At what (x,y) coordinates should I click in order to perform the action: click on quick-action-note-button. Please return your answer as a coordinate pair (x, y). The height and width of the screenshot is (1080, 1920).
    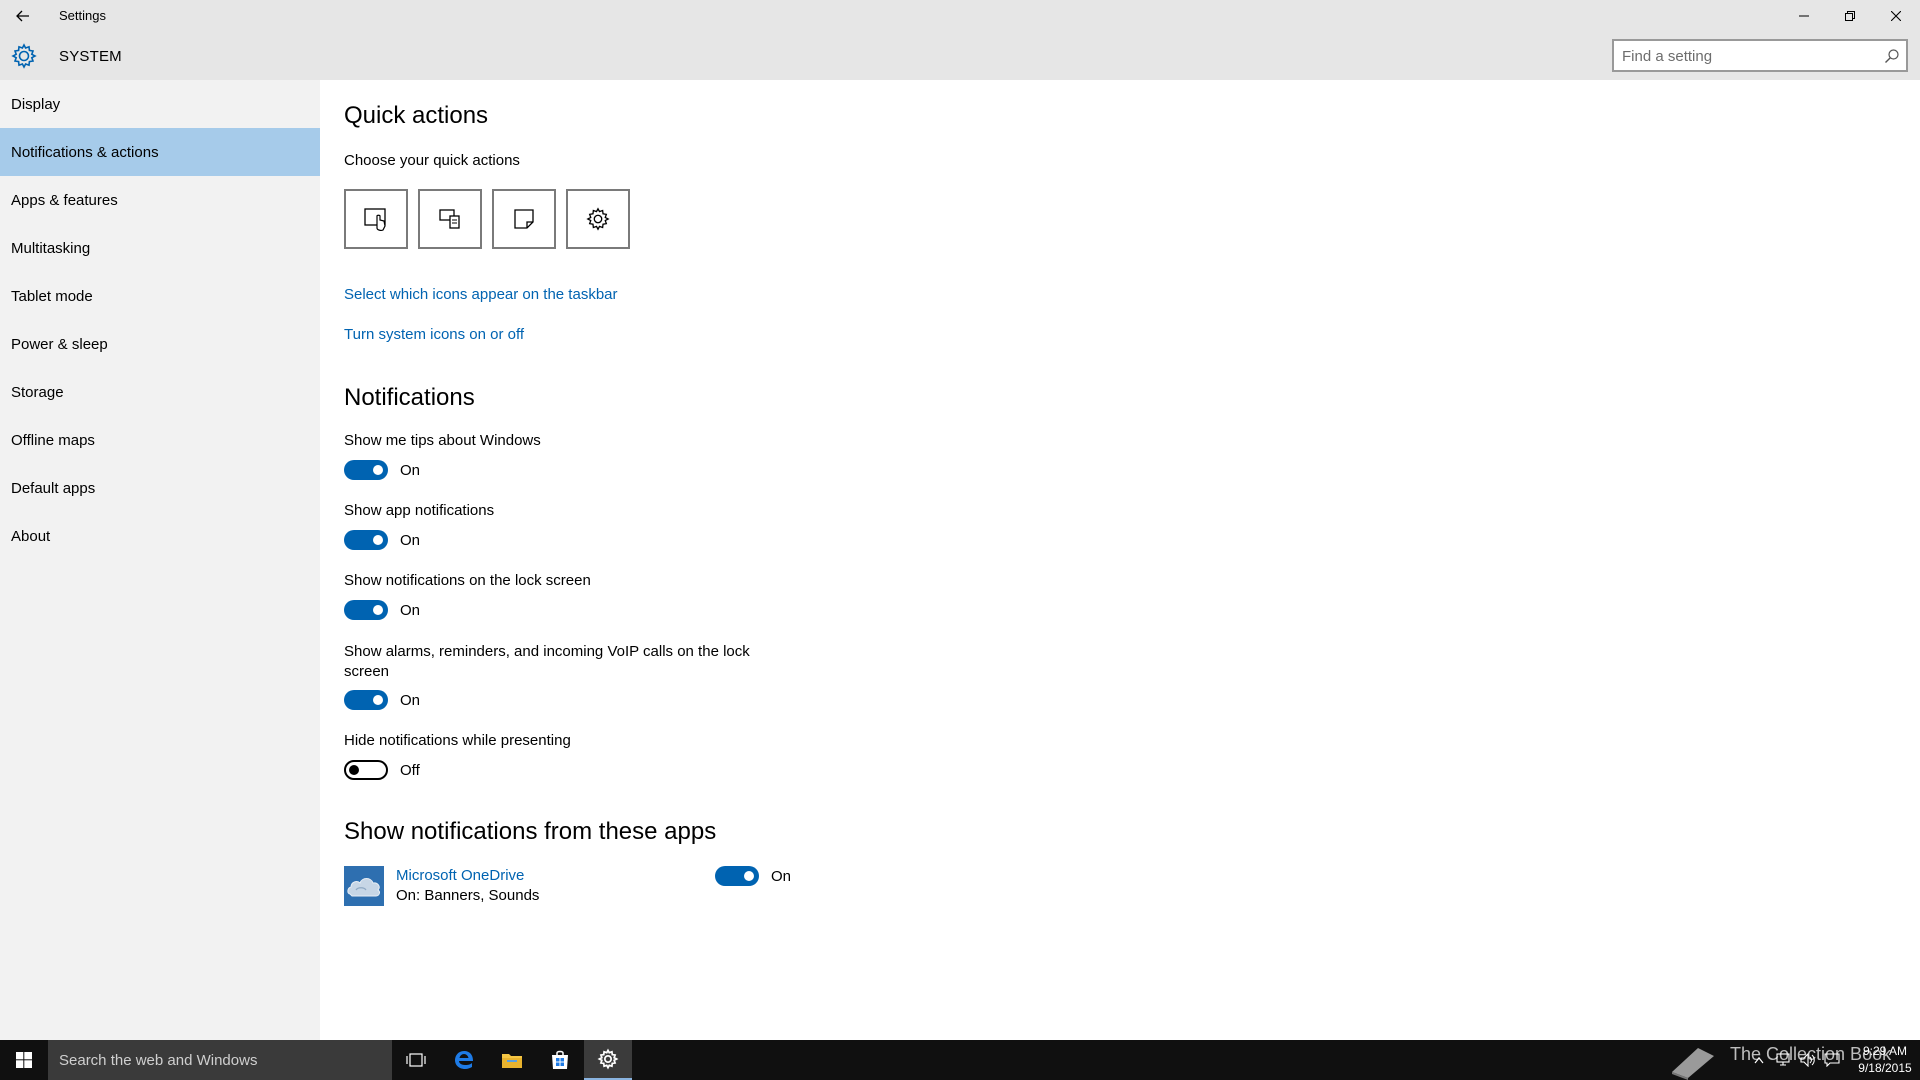
    Looking at the image, I should click on (524, 219).